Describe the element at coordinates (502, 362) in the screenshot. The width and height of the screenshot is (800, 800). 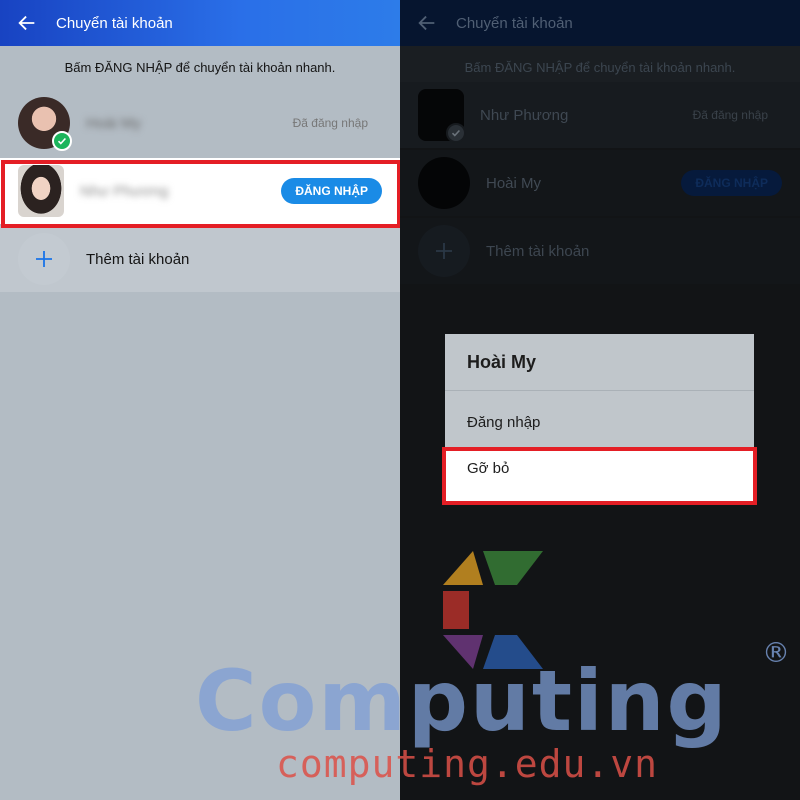
I see `dialog-title: Hoài My` at that location.